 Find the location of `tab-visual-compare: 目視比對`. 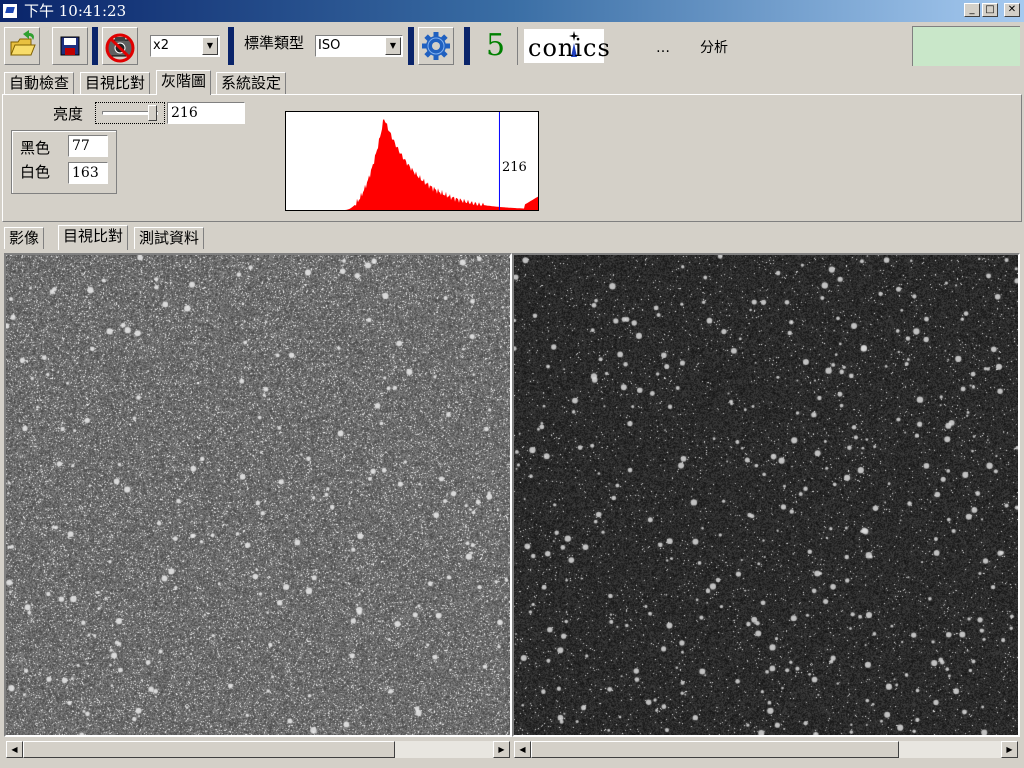

tab-visual-compare: 目視比對 is located at coordinates (115, 83).